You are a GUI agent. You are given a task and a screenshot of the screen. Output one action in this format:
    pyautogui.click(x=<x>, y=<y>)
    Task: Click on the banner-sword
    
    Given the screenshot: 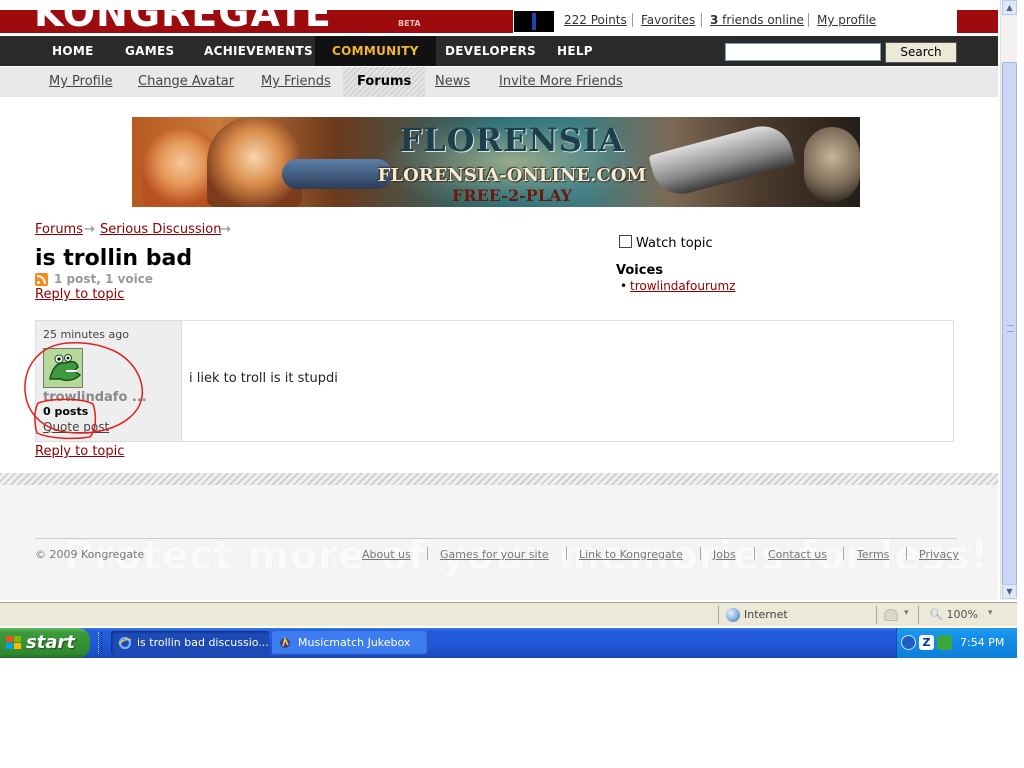 What is the action you would take?
    pyautogui.click(x=722, y=160)
    